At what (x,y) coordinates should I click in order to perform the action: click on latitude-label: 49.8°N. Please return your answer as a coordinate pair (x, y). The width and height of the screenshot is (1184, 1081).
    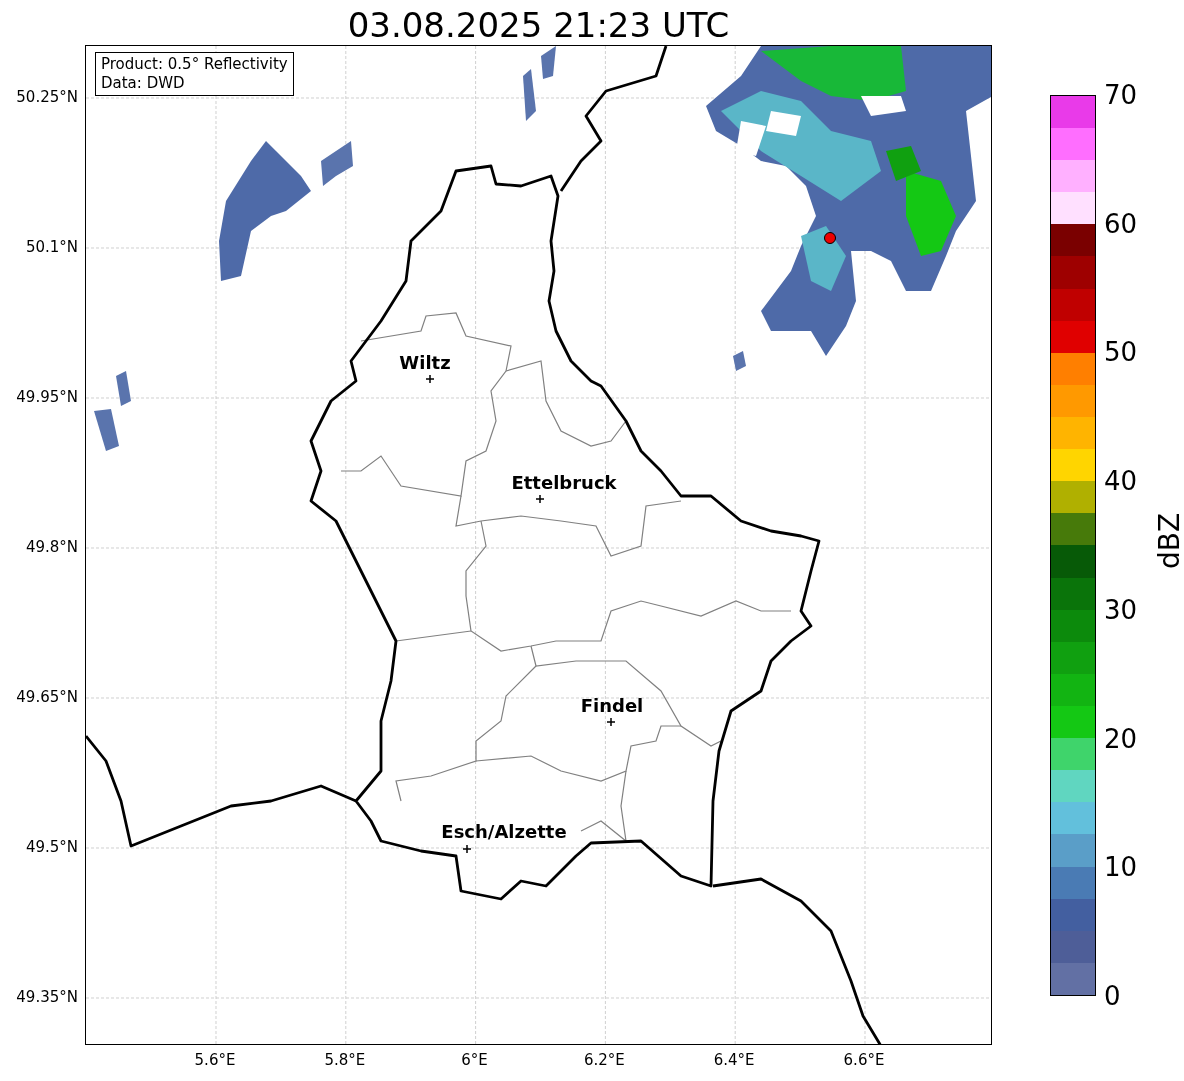
    Looking at the image, I should click on (51, 547).